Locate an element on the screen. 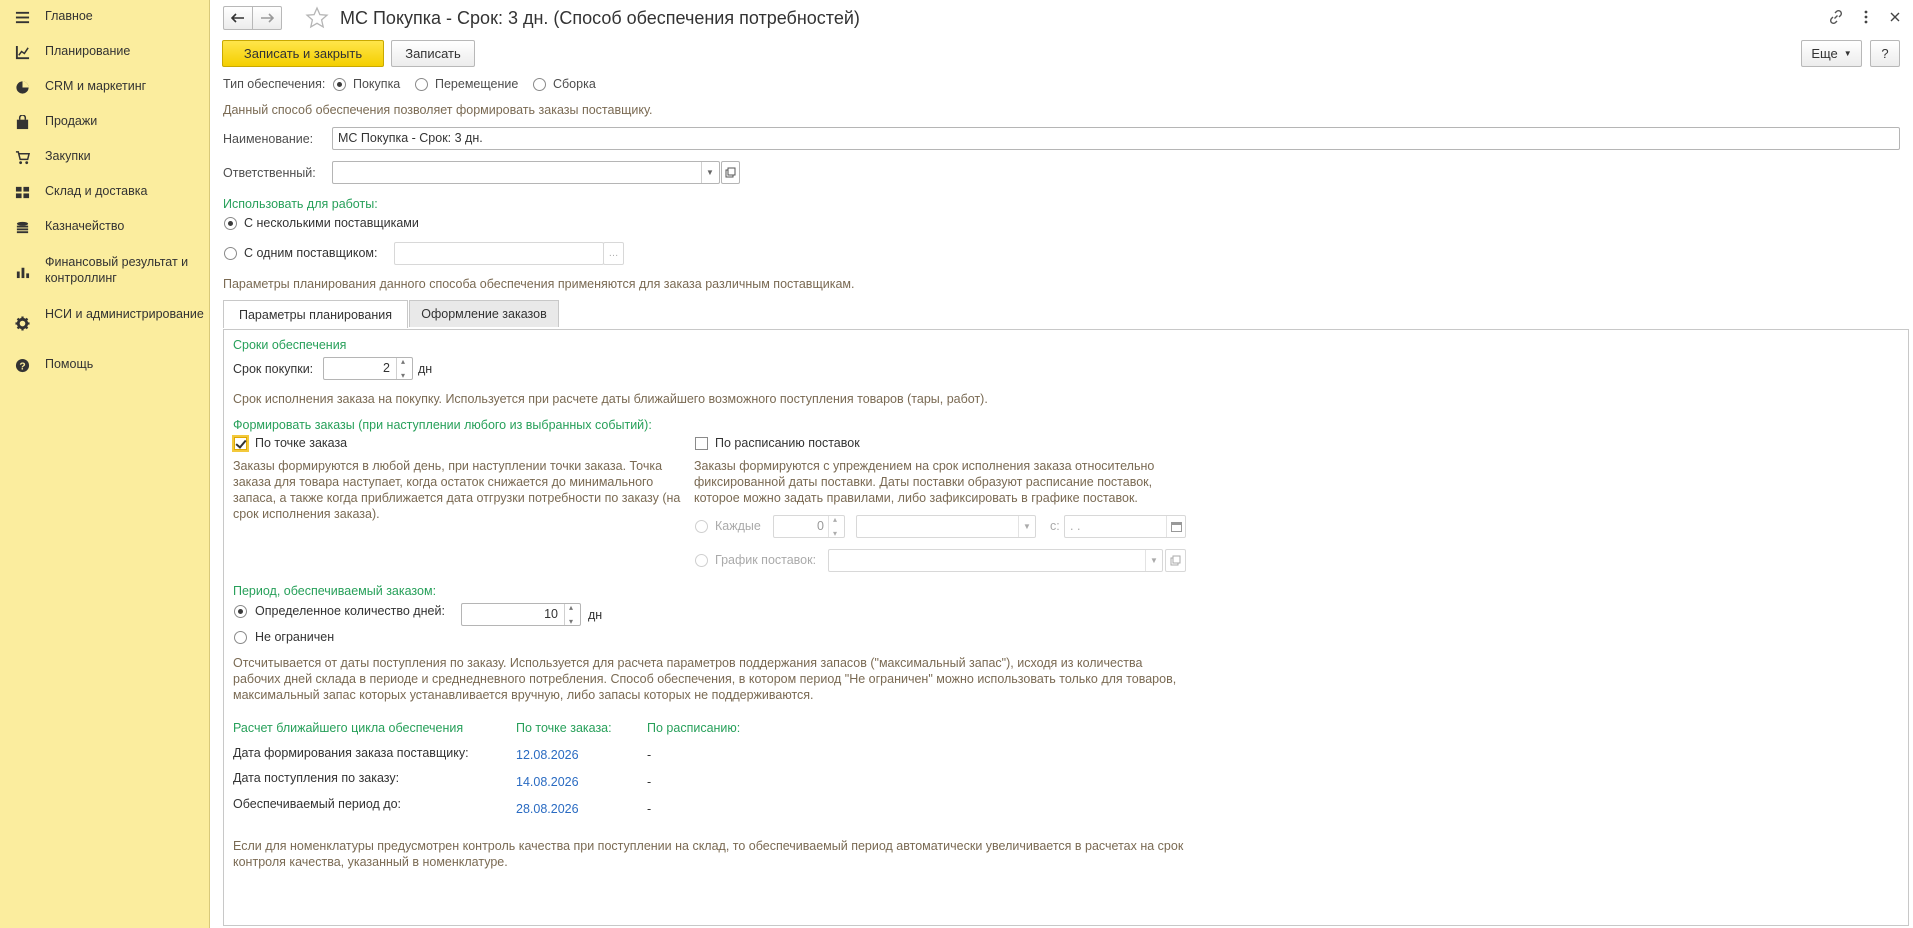 The image size is (1913, 928). cycle-col-point: По точке заказа: is located at coordinates (564, 728).